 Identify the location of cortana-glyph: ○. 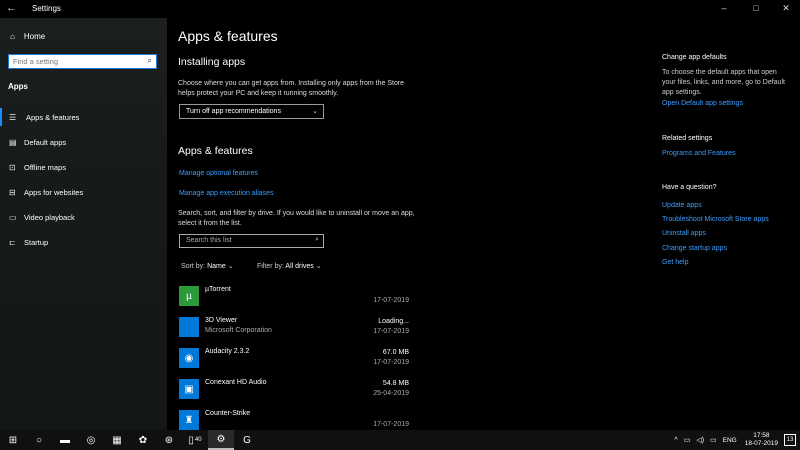
(39, 440).